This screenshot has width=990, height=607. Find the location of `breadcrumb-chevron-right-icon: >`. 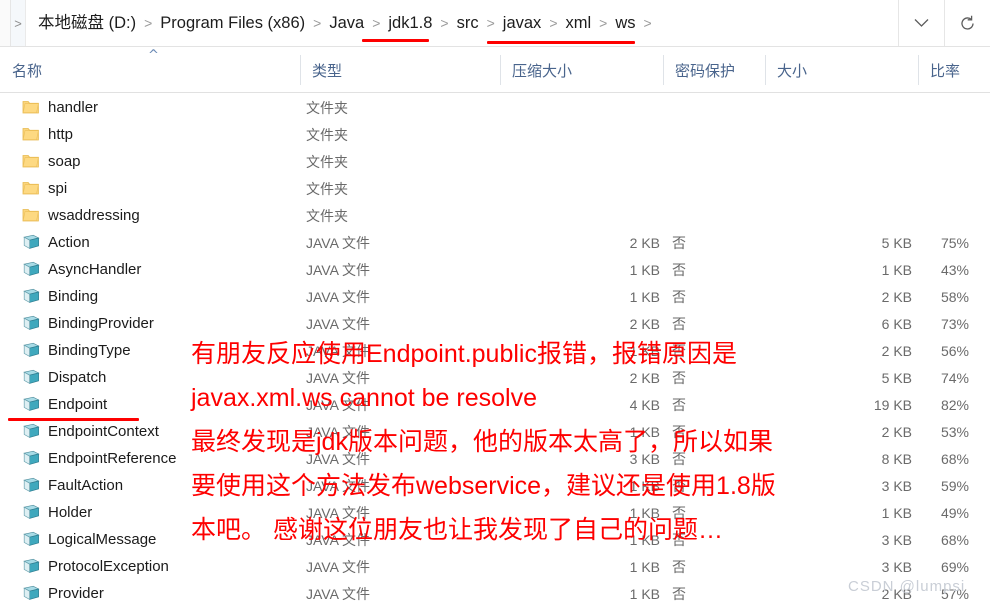

breadcrumb-chevron-right-icon: > is located at coordinates (18, 23).